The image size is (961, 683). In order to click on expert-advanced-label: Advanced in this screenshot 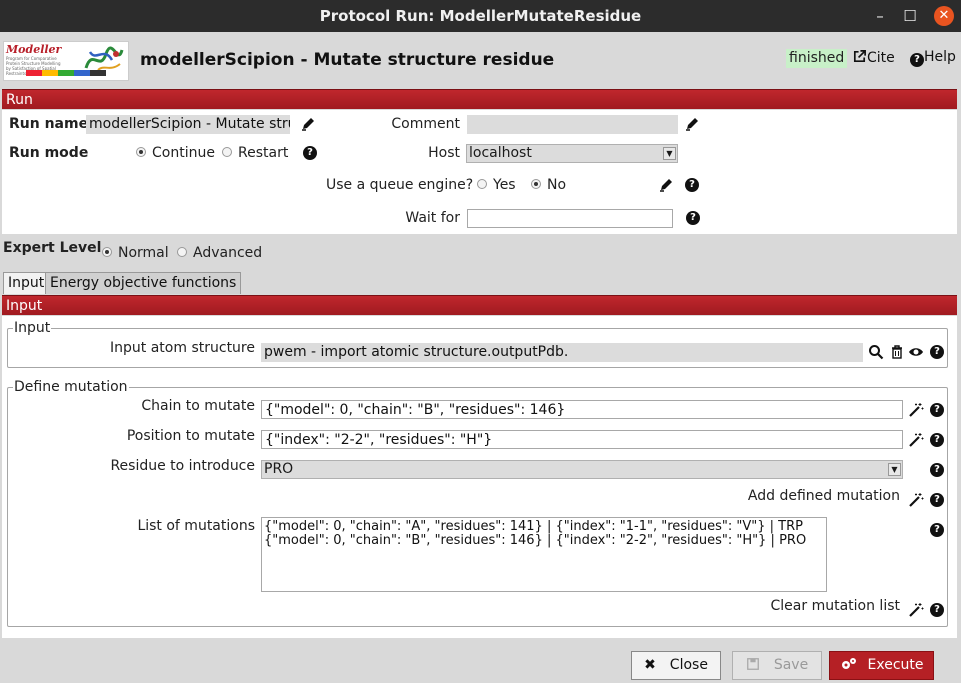, I will do `click(228, 253)`.